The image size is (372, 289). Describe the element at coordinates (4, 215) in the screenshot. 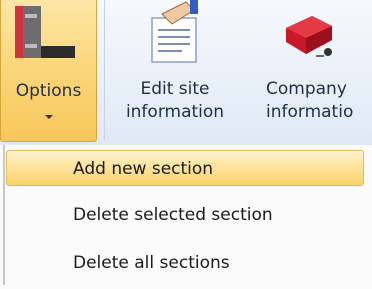

I see `menu-left-gutter` at that location.